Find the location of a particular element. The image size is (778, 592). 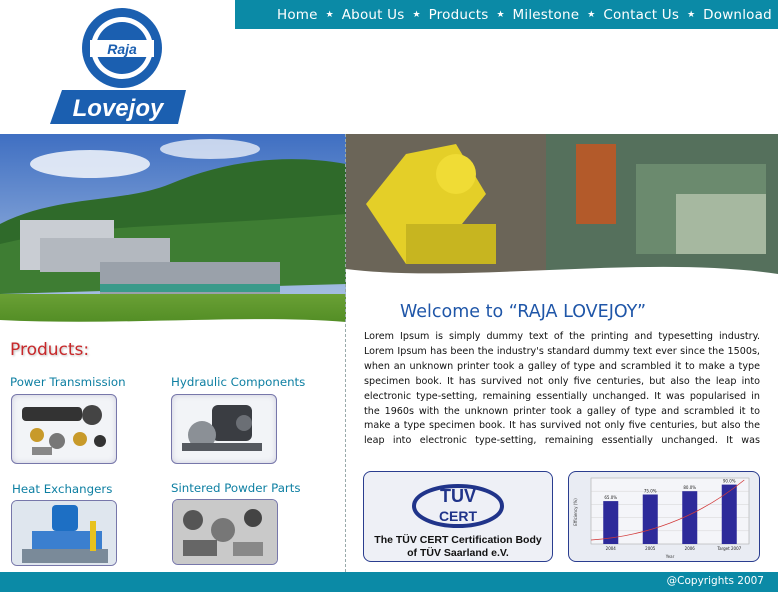

bar-data-label: 80.0% is located at coordinates (689, 487).